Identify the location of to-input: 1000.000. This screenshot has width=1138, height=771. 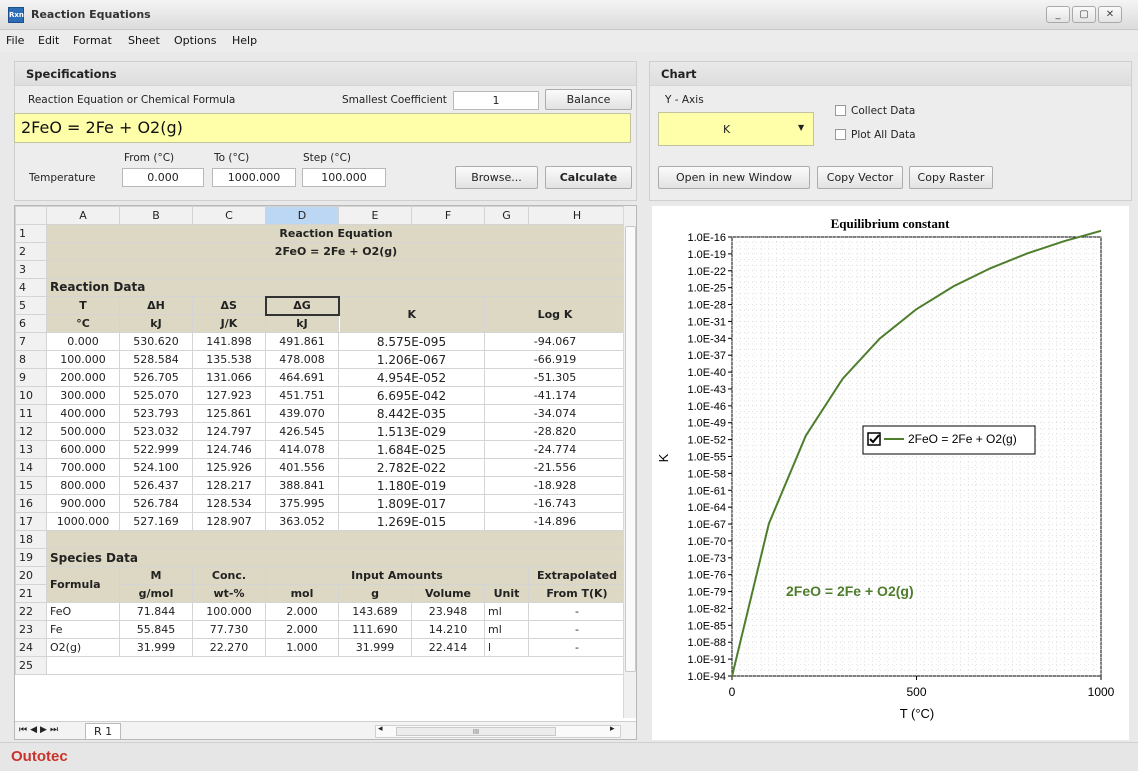
(254, 177).